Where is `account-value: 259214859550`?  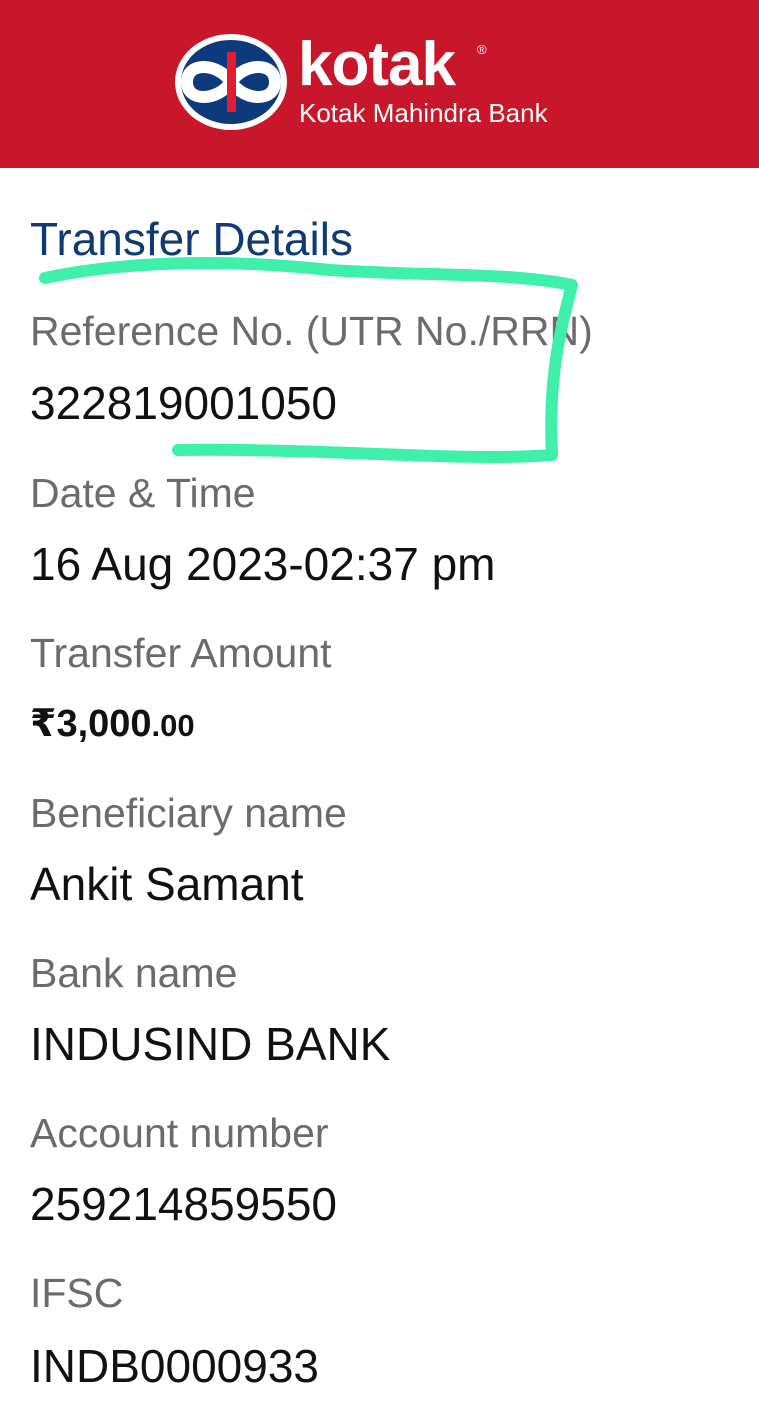 account-value: 259214859550 is located at coordinates (183, 1204).